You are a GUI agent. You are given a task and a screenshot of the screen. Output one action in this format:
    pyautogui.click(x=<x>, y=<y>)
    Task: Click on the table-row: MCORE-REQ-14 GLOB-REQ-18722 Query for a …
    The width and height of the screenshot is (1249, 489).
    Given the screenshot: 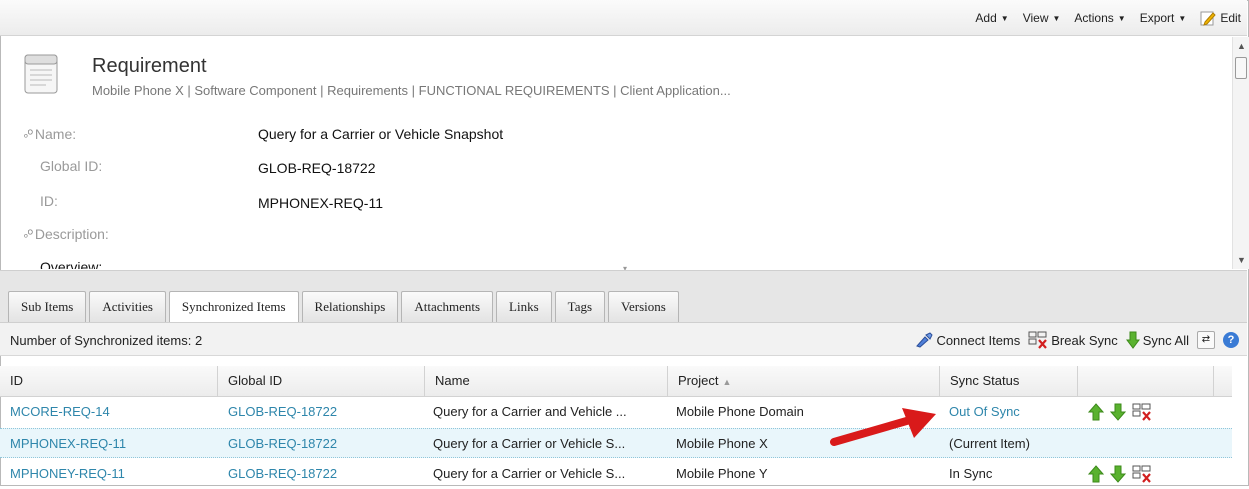 What is the action you would take?
    pyautogui.click(x=616, y=412)
    